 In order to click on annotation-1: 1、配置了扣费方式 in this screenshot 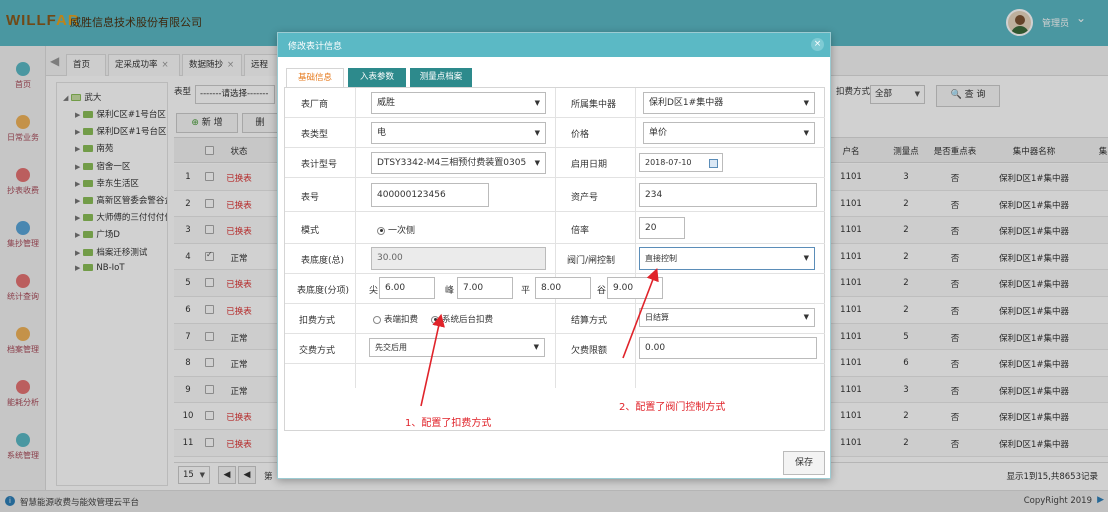, I will do `click(448, 423)`.